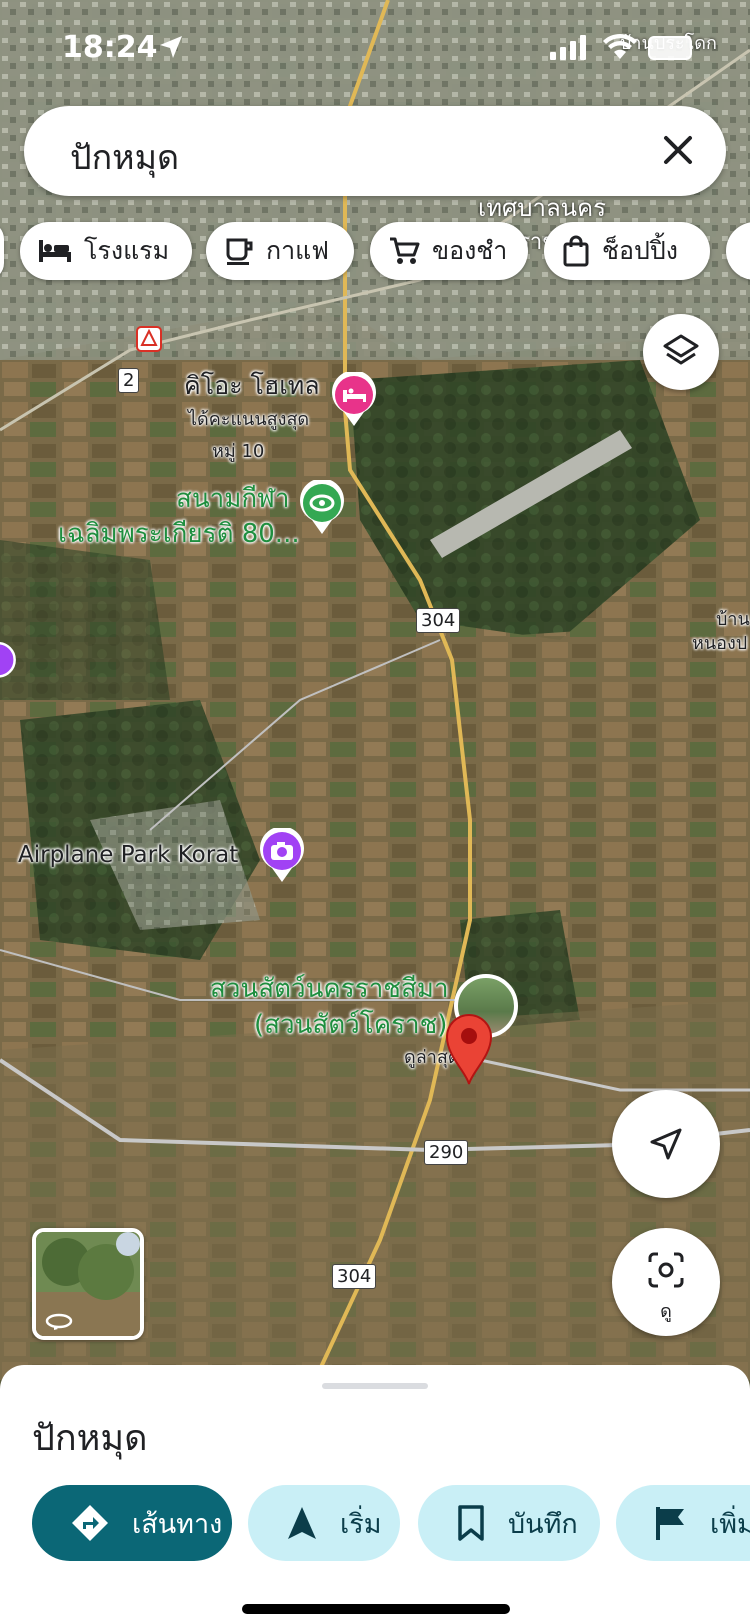 Image resolution: width=750 pixels, height=1623 pixels. I want to click on navigation-arrow-icon, so click(302, 1523).